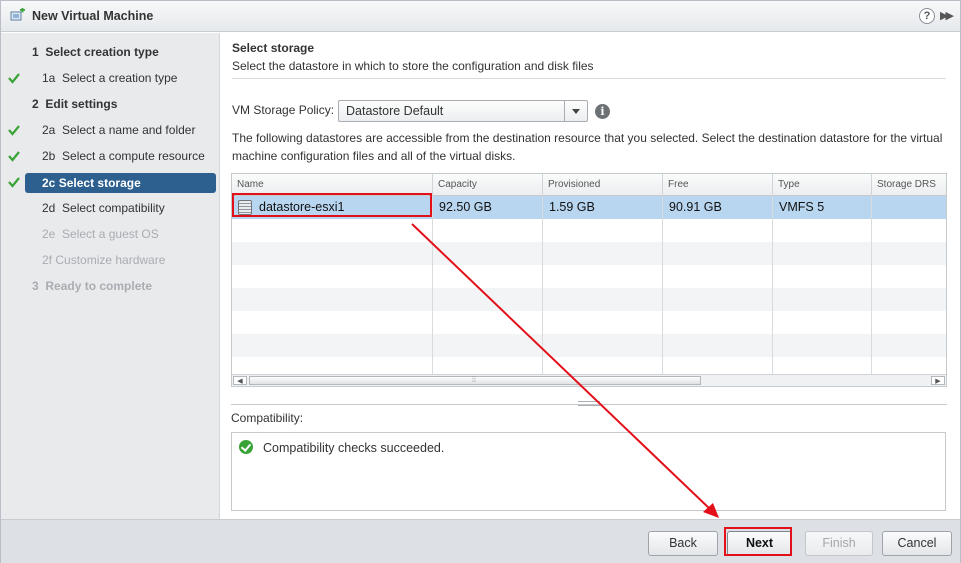  I want to click on horizontal-scrollbar: ◀ ⁞⁞ ▶, so click(589, 380).